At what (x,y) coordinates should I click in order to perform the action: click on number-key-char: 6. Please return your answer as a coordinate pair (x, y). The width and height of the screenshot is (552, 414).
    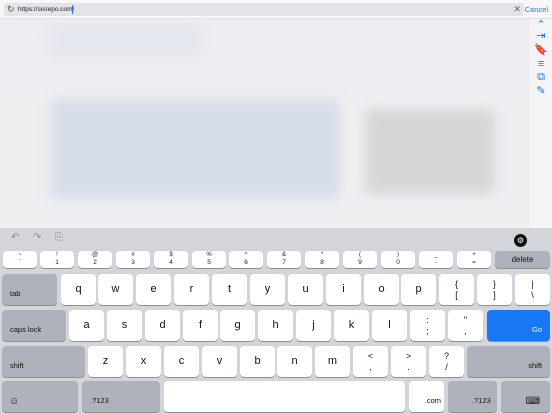
    Looking at the image, I should click on (246, 262).